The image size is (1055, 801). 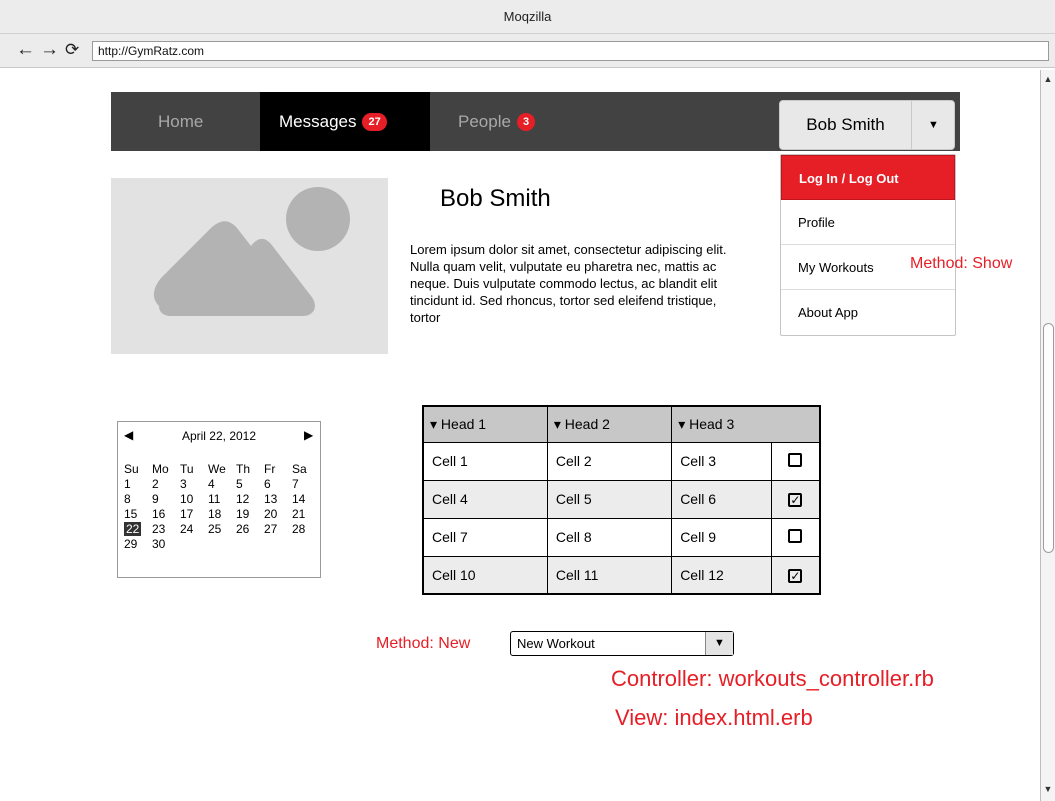 I want to click on table-cell: Cell 9, so click(x=721, y=537).